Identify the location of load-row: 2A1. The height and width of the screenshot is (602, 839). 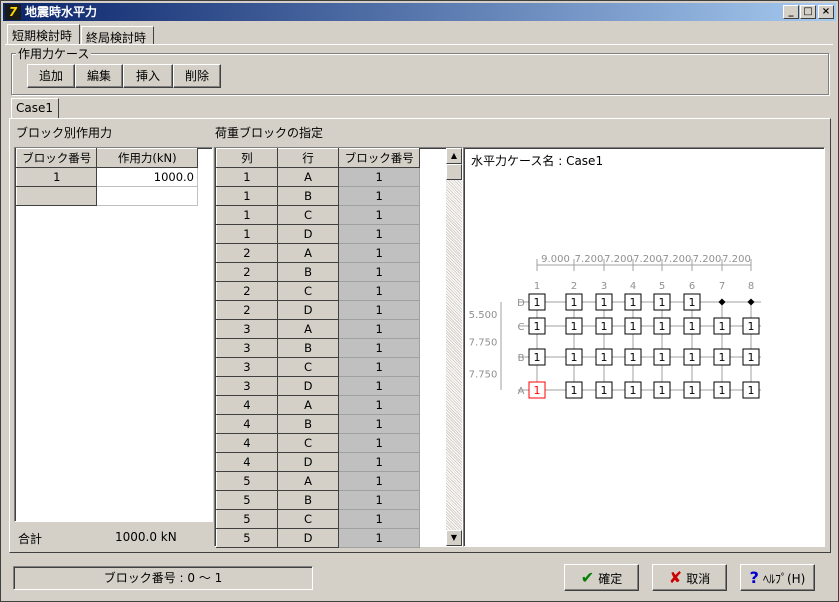
(318, 253).